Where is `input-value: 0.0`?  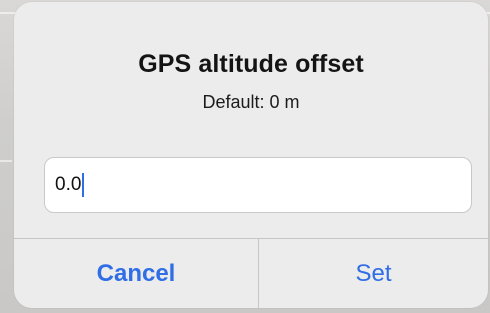
input-value: 0.0 is located at coordinates (68, 184).